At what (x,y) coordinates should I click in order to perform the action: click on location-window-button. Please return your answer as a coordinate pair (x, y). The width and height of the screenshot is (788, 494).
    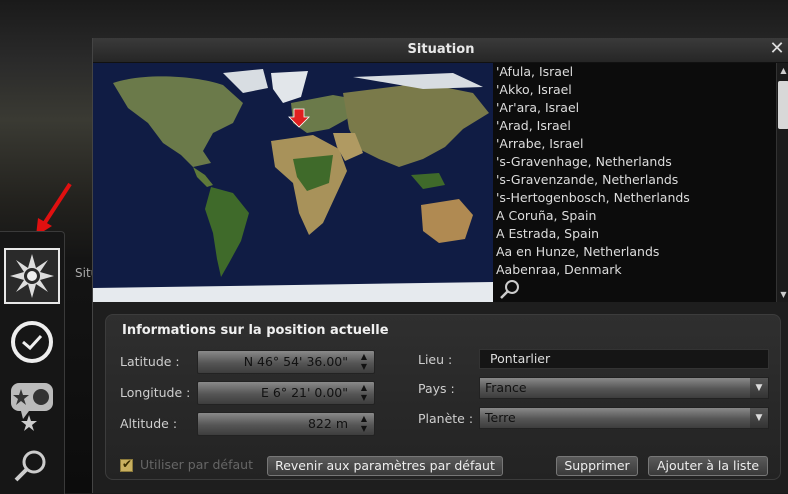
    Looking at the image, I should click on (32, 276).